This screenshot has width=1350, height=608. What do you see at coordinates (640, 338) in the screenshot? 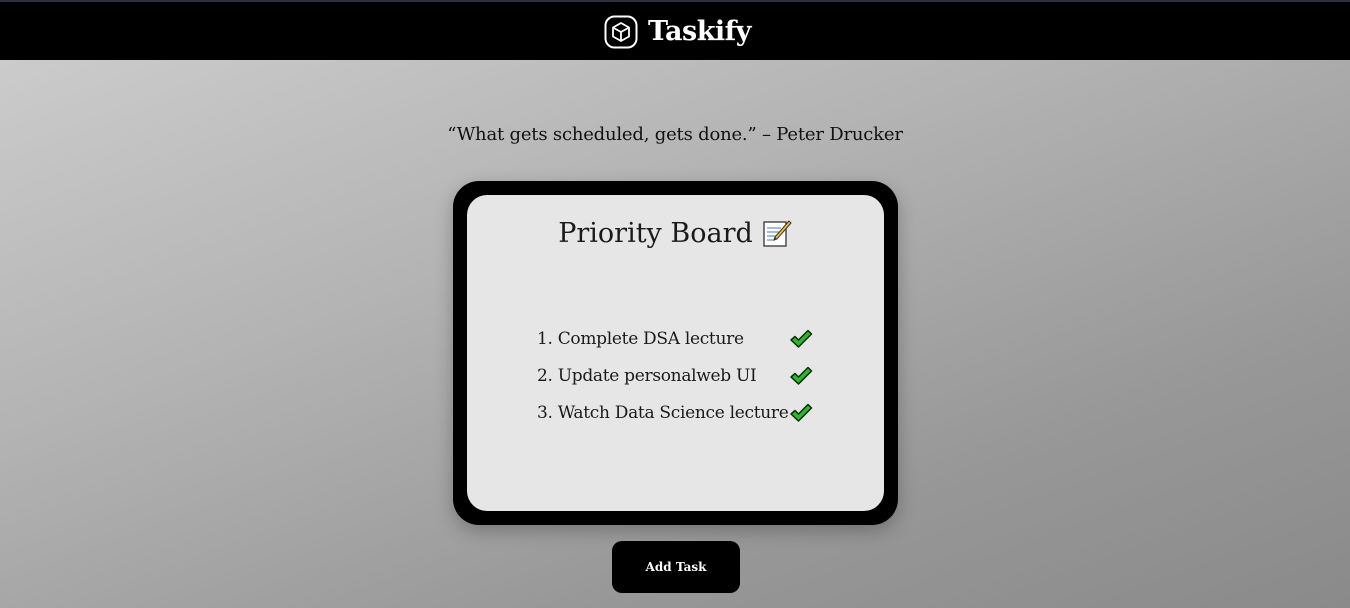
I see `task-label: 1. Complete DSA lecture` at bounding box center [640, 338].